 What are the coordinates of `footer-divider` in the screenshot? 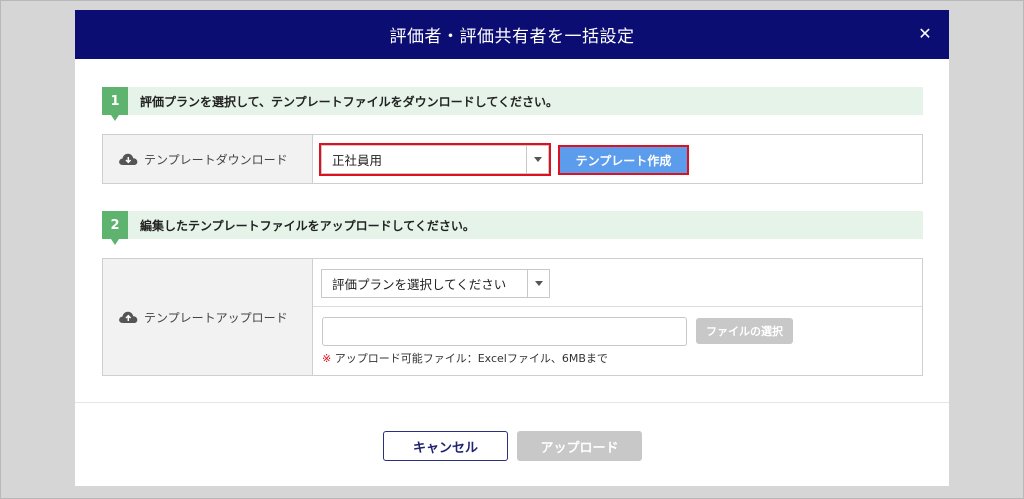 It's located at (512, 402).